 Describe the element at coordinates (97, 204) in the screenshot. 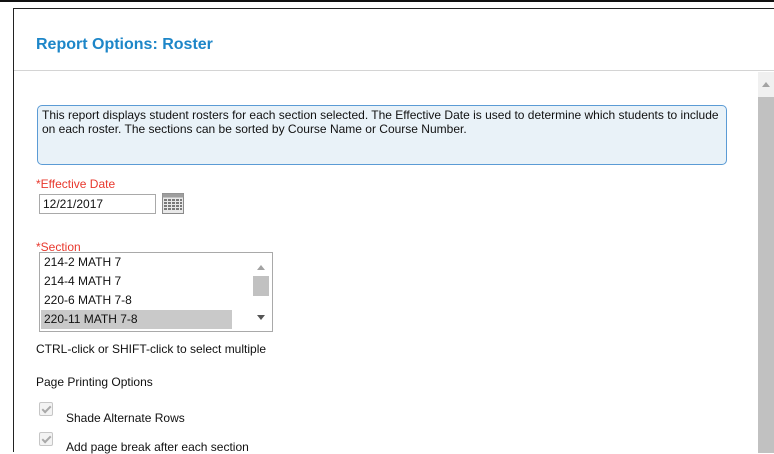

I see `effective-date-input` at that location.